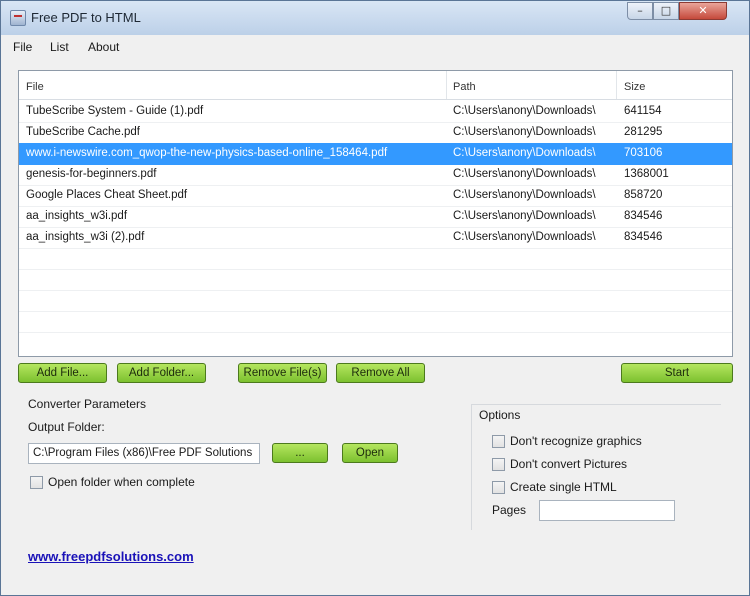 The height and width of the screenshot is (596, 750). What do you see at coordinates (498, 487) in the screenshot?
I see `create-single-html-checkbox` at bounding box center [498, 487].